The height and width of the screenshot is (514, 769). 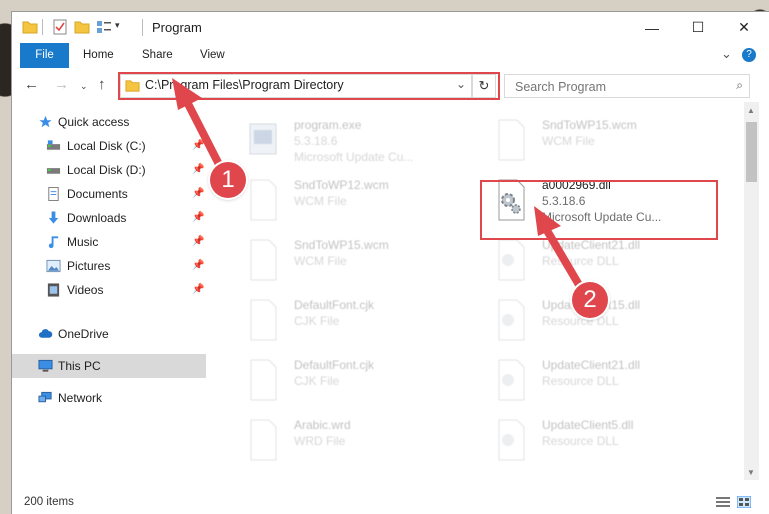 What do you see at coordinates (547, 221) in the screenshot?
I see `arrow-2-head` at bounding box center [547, 221].